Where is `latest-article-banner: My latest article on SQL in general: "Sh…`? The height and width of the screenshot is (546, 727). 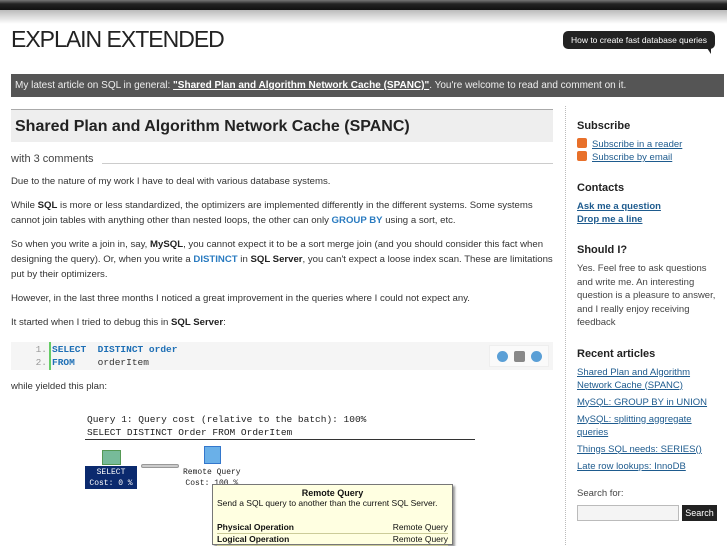 latest-article-banner: My latest article on SQL in general: "Sh… is located at coordinates (367, 85).